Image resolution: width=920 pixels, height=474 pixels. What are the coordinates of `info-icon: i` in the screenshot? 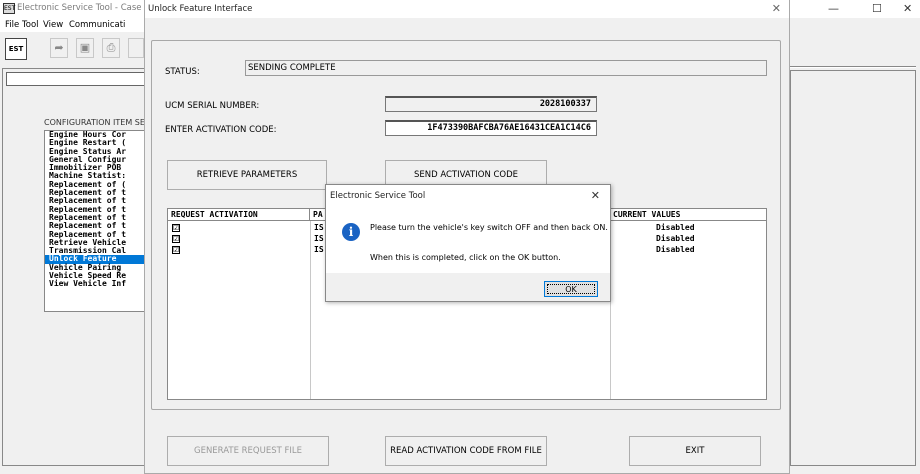 It's located at (351, 232).